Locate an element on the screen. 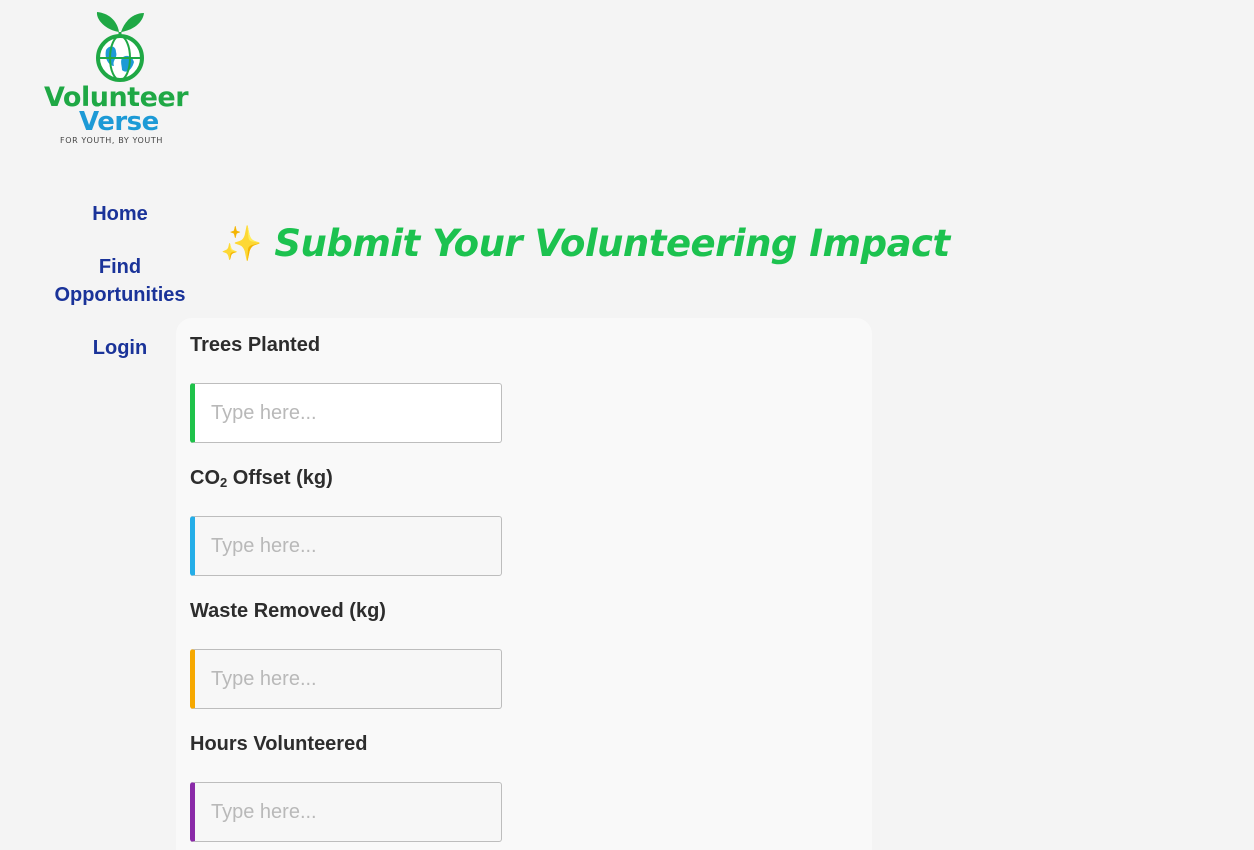 The image size is (1254, 850). trees-planted-label: Trees Planted is located at coordinates (255, 345).